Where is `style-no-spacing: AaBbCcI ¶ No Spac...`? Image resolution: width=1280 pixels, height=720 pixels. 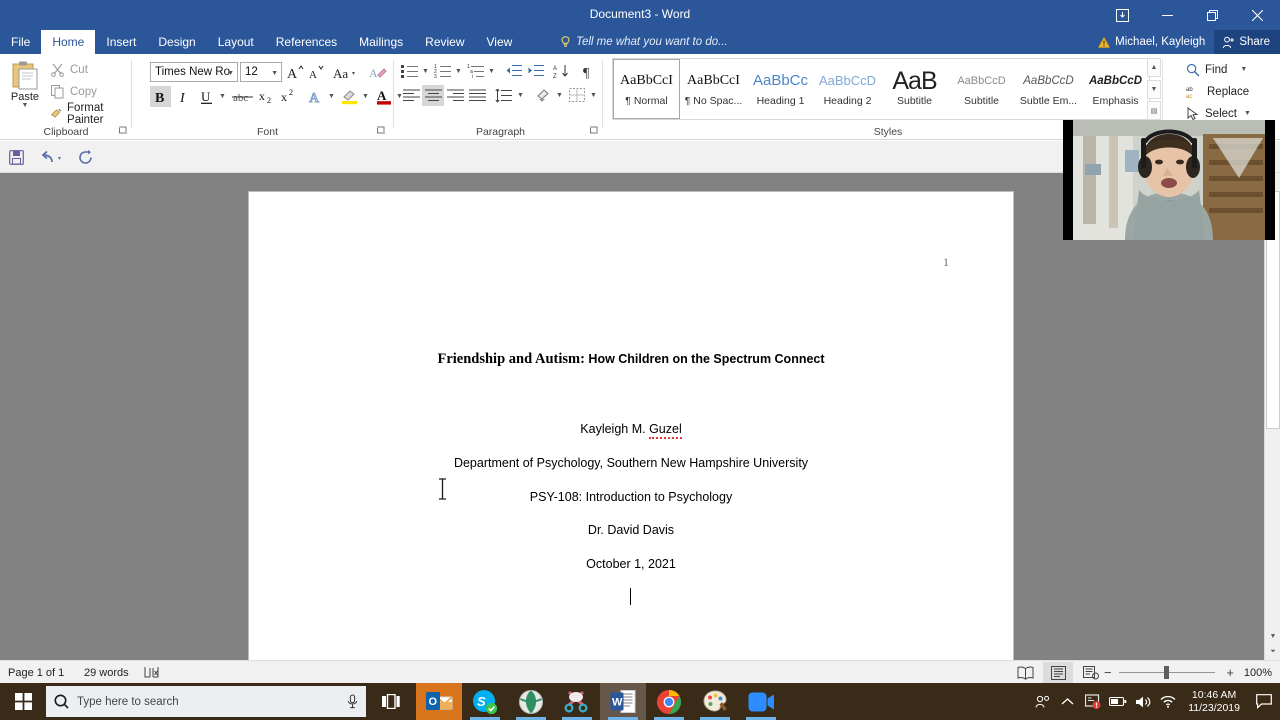 style-no-spacing: AaBbCcI ¶ No Spac... is located at coordinates (713, 89).